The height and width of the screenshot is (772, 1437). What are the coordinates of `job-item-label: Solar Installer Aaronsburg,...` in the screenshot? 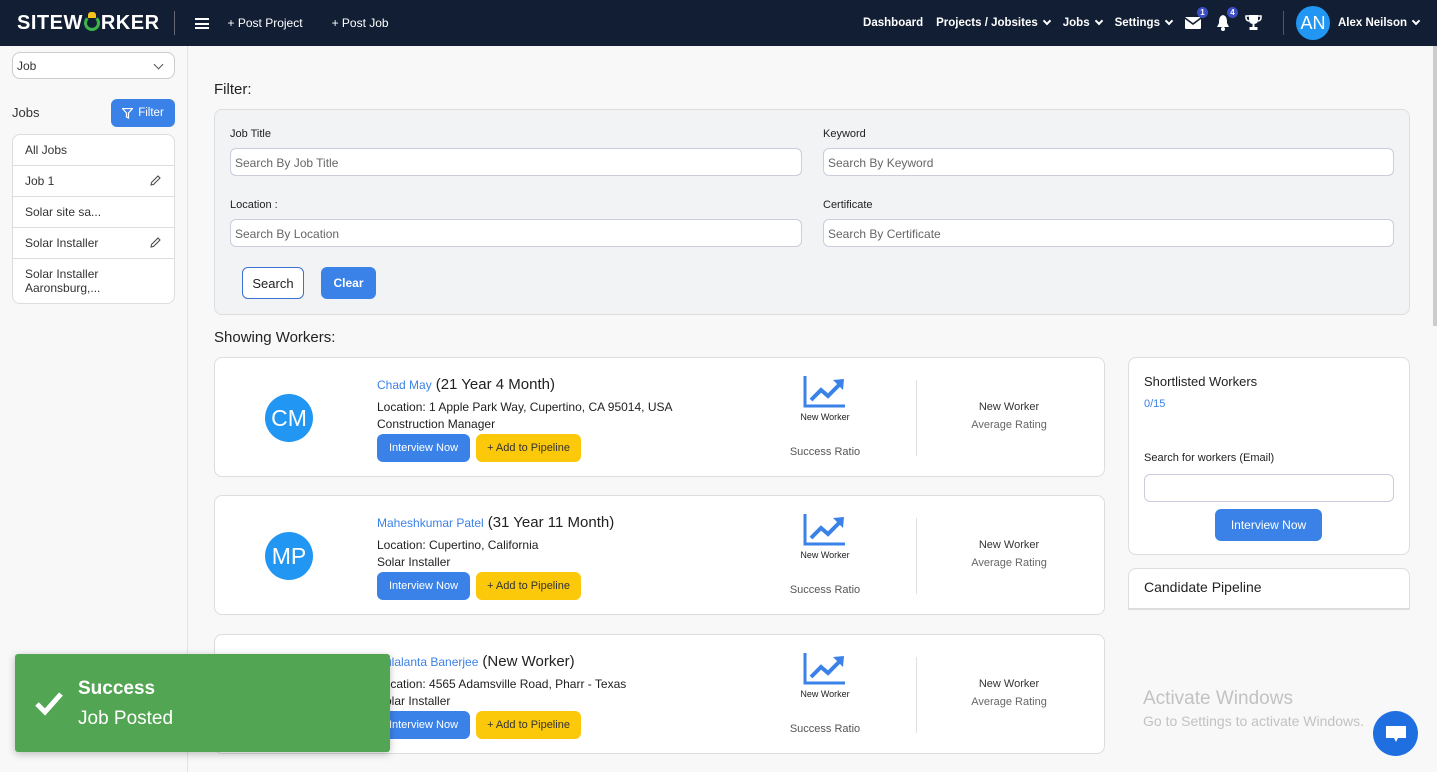 It's located at (63, 281).